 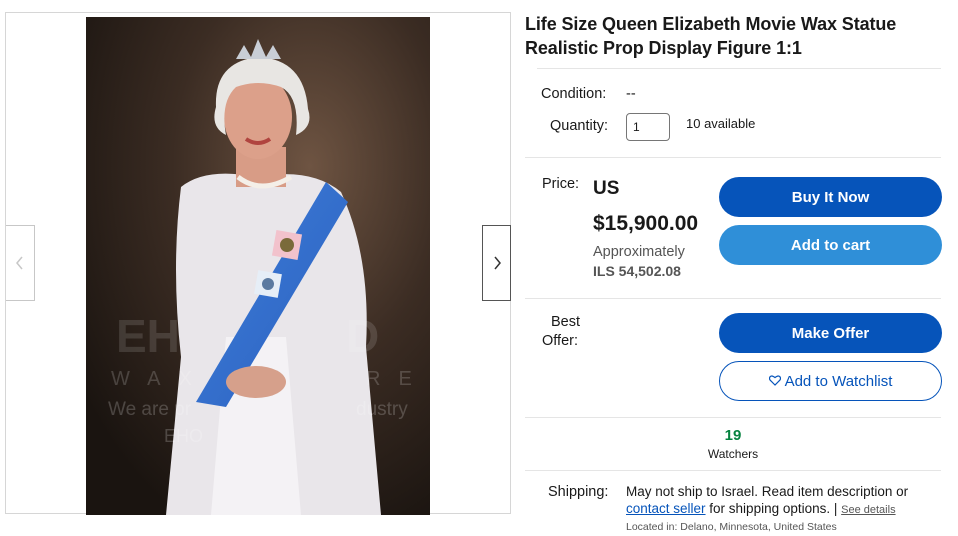 What do you see at coordinates (637, 271) in the screenshot?
I see `approx-value: ILS 54,502.08` at bounding box center [637, 271].